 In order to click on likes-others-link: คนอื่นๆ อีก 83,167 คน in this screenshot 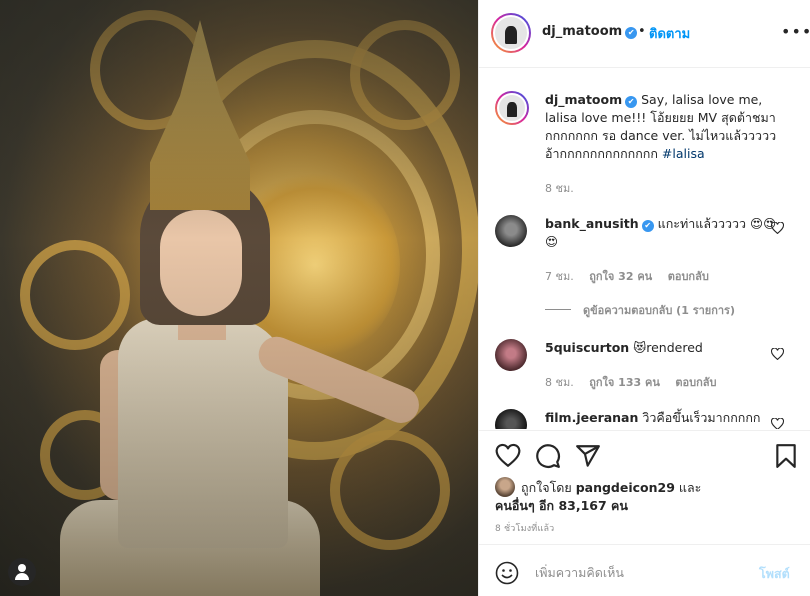, I will do `click(561, 505)`.